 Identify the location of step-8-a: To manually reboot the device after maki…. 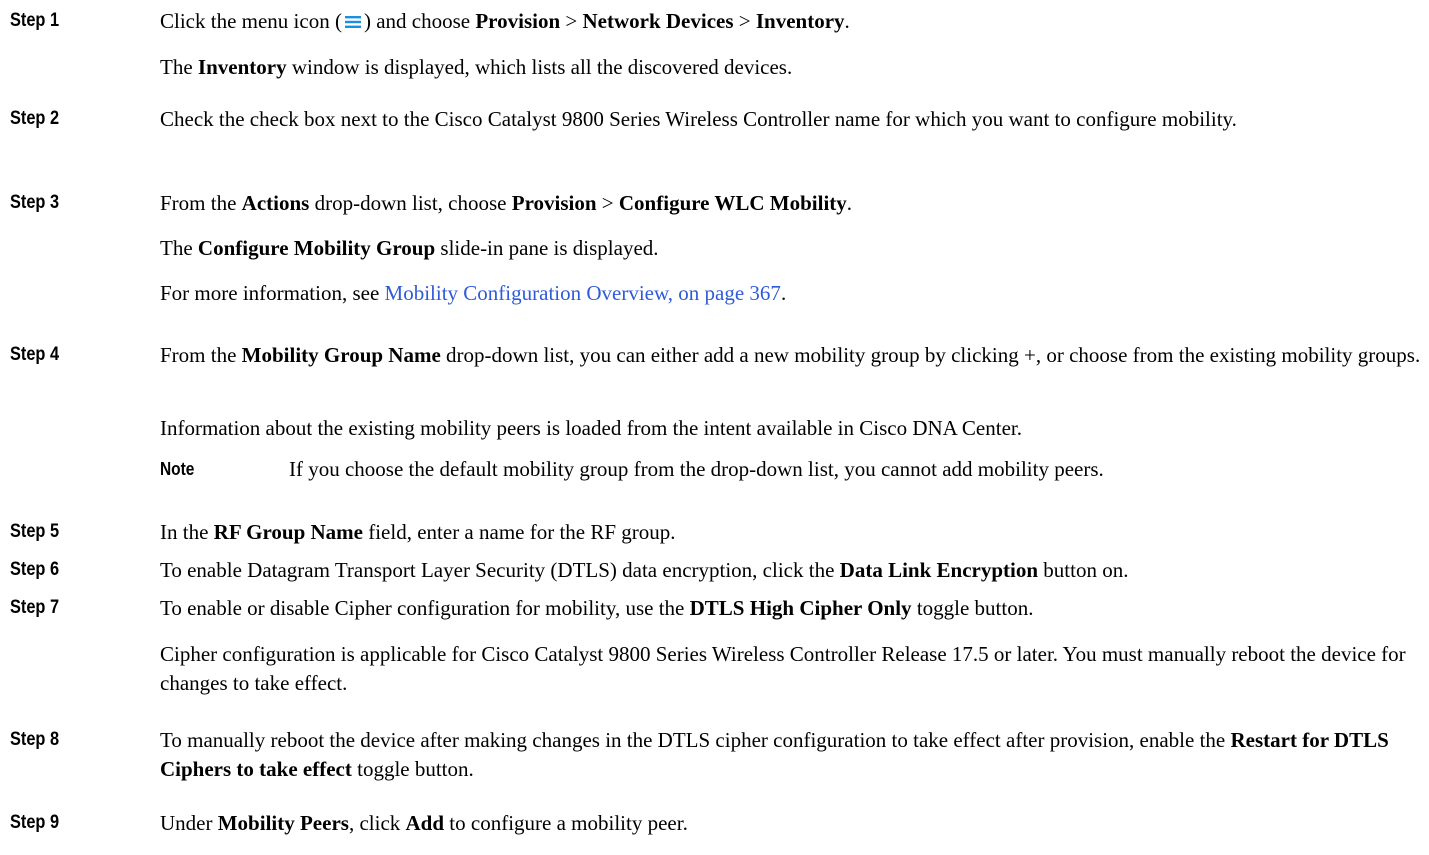
(695, 740).